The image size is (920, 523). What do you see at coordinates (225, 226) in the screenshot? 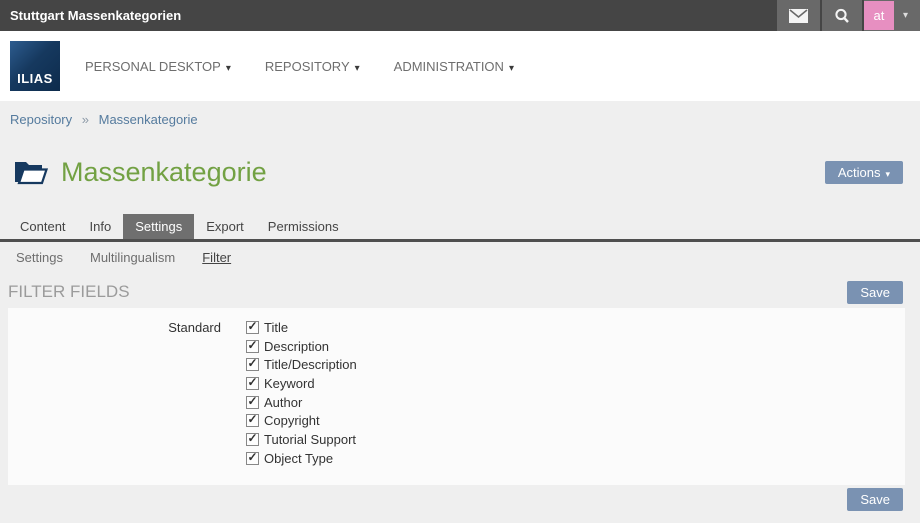
I see `tab-export: Export` at bounding box center [225, 226].